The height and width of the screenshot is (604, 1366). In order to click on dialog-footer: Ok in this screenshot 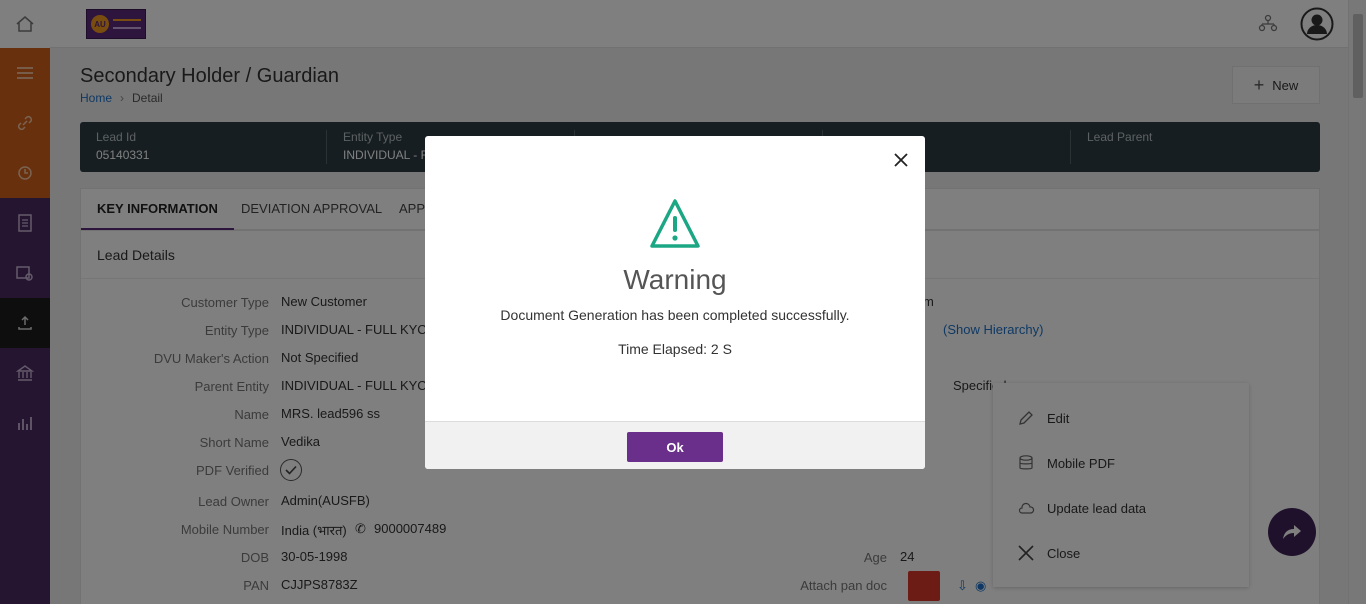, I will do `click(675, 445)`.